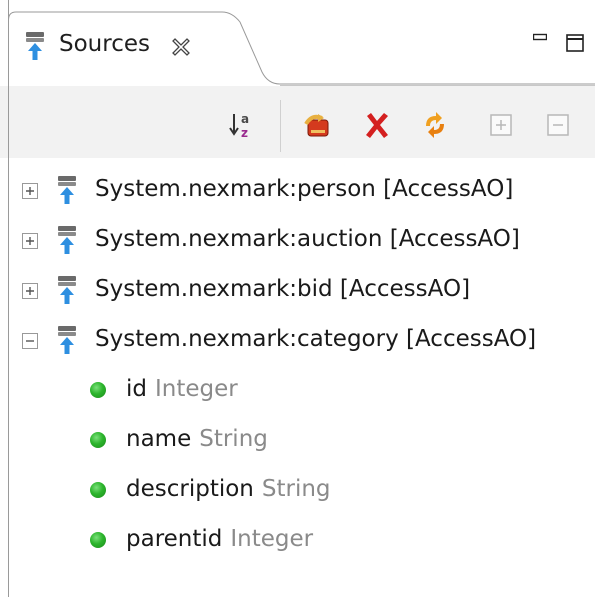  What do you see at coordinates (283, 289) in the screenshot?
I see `source-label: System.nexmark:bid [AccessAO]` at bounding box center [283, 289].